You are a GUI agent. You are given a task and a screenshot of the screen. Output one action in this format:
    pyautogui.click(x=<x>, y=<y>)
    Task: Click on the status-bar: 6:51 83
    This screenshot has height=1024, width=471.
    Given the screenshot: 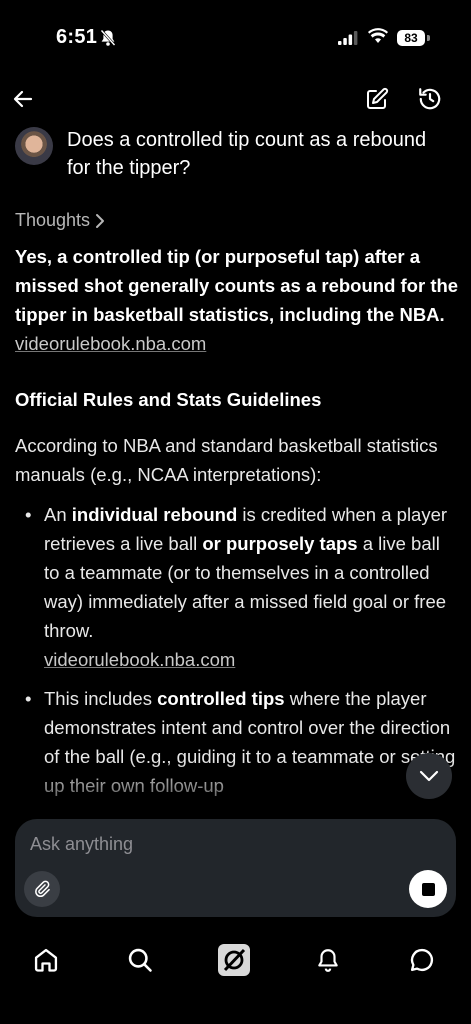 What is the action you would take?
    pyautogui.click(x=235, y=39)
    